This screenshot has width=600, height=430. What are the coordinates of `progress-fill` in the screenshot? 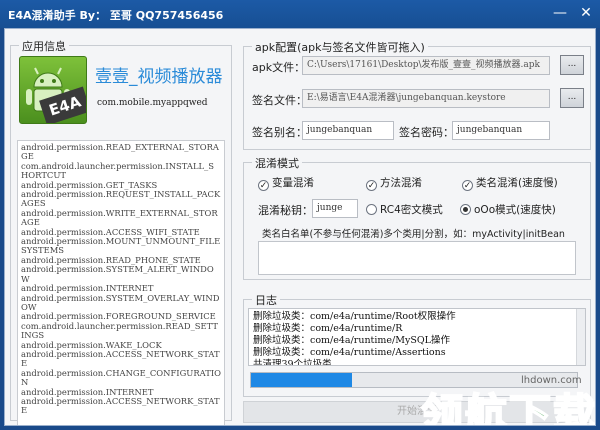 It's located at (302, 380).